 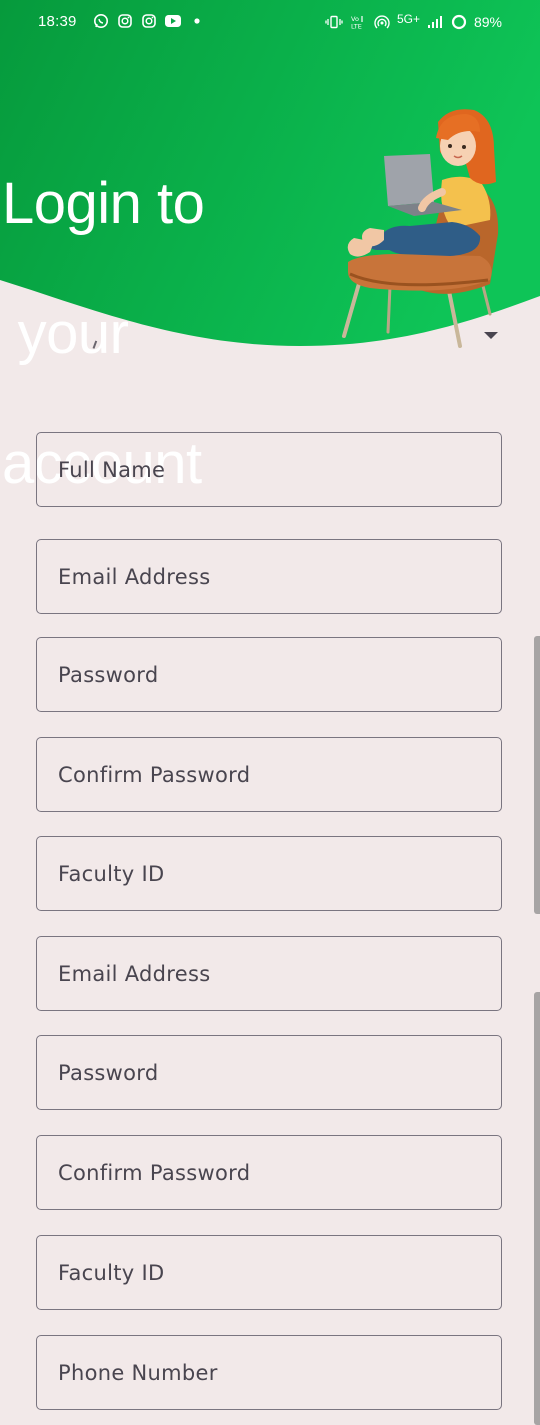 I want to click on full-name-input, so click(x=269, y=469).